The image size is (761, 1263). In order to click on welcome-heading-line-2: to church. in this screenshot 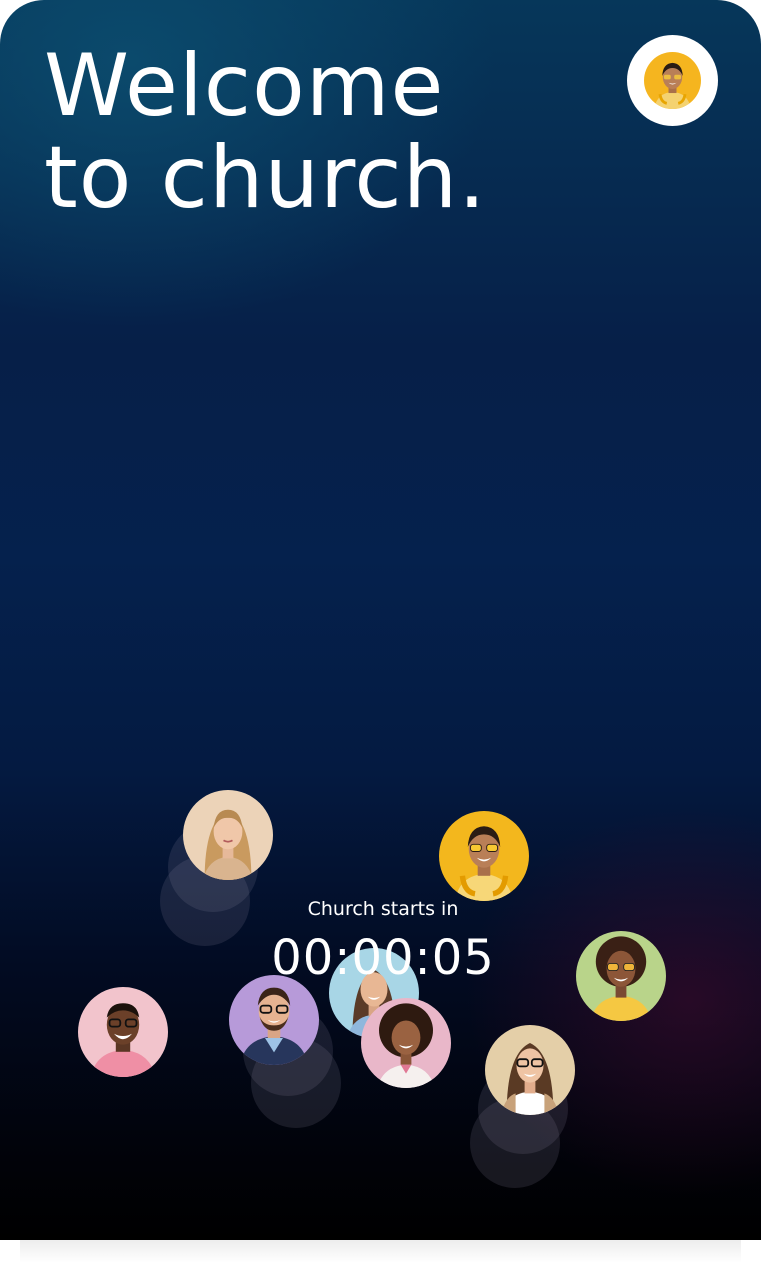, I will do `click(265, 178)`.